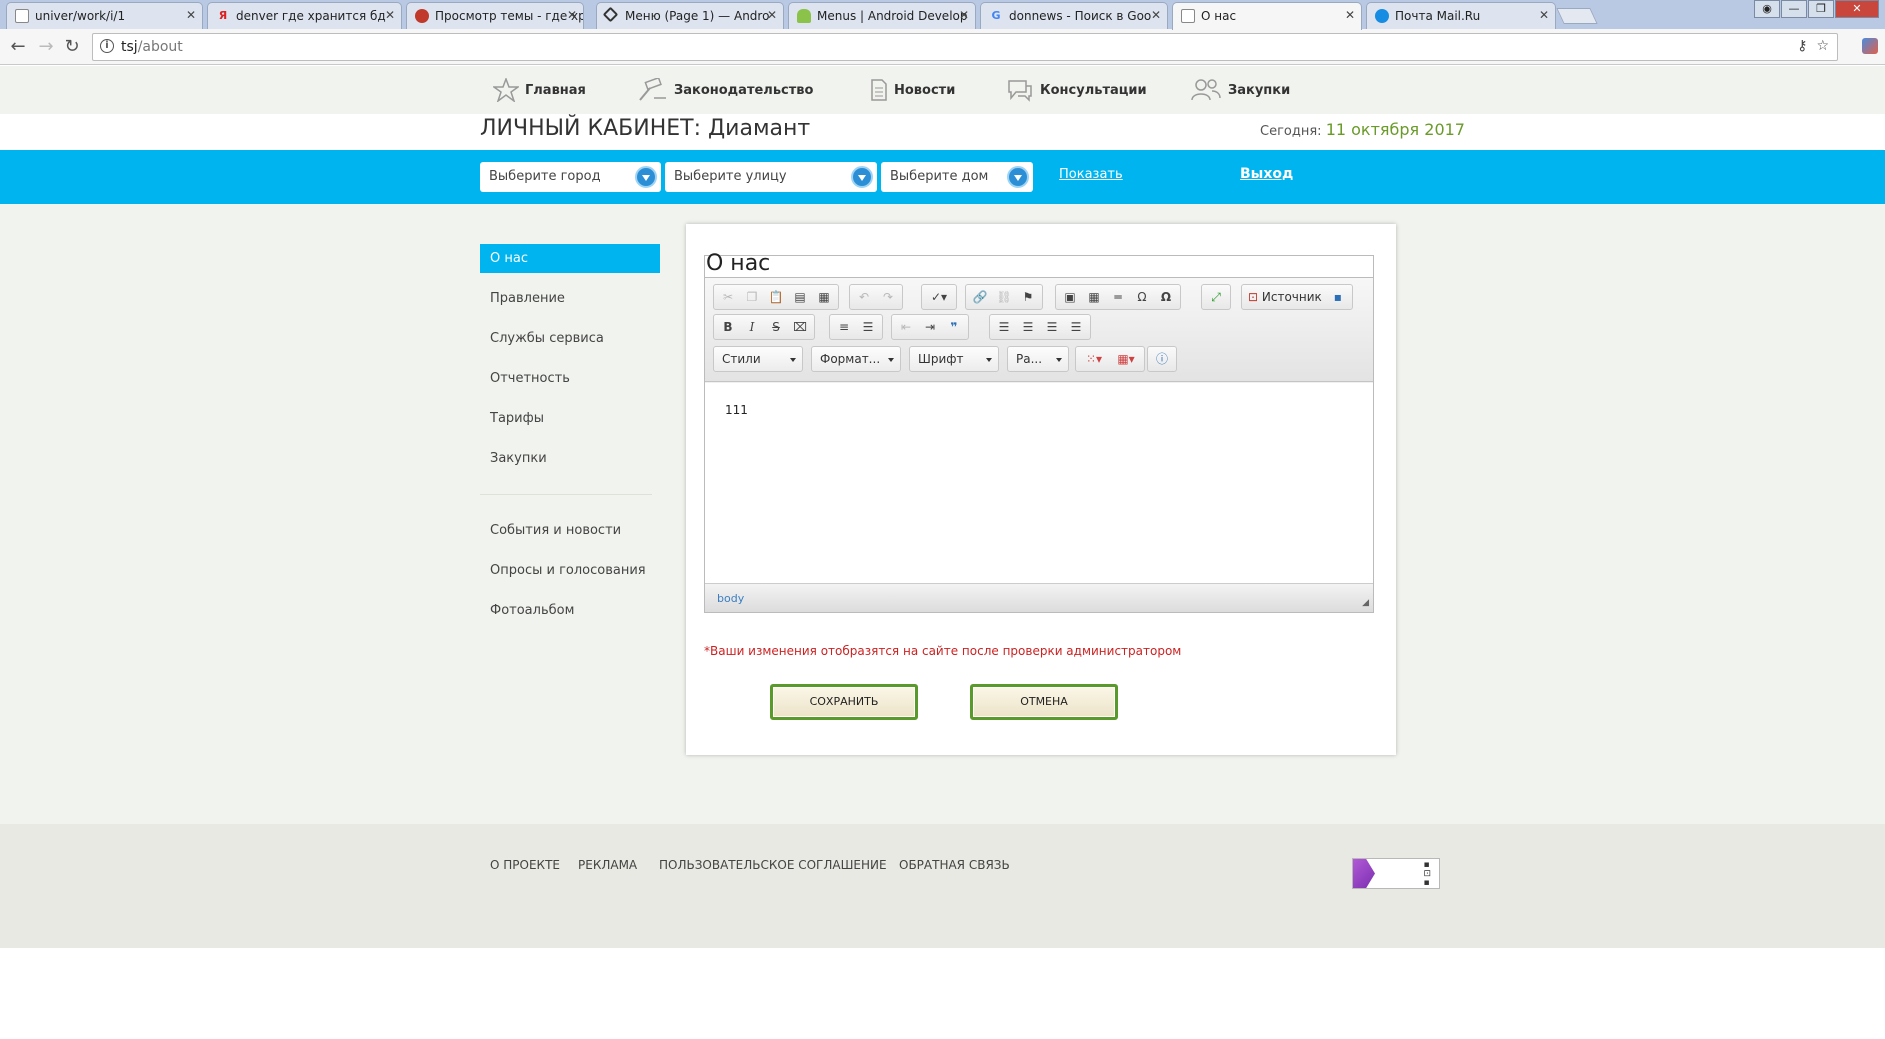  Describe the element at coordinates (570, 177) in the screenshot. I see `city-select: Выберите город` at that location.